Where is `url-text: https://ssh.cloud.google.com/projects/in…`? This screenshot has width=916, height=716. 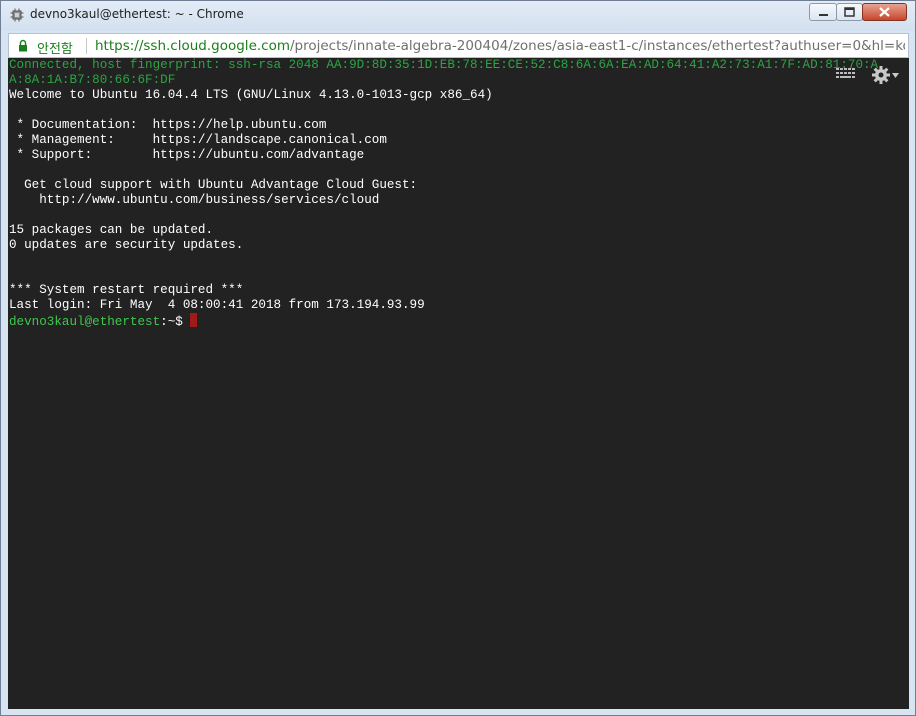
url-text: https://ssh.cloud.google.com/projects/in… is located at coordinates (500, 46).